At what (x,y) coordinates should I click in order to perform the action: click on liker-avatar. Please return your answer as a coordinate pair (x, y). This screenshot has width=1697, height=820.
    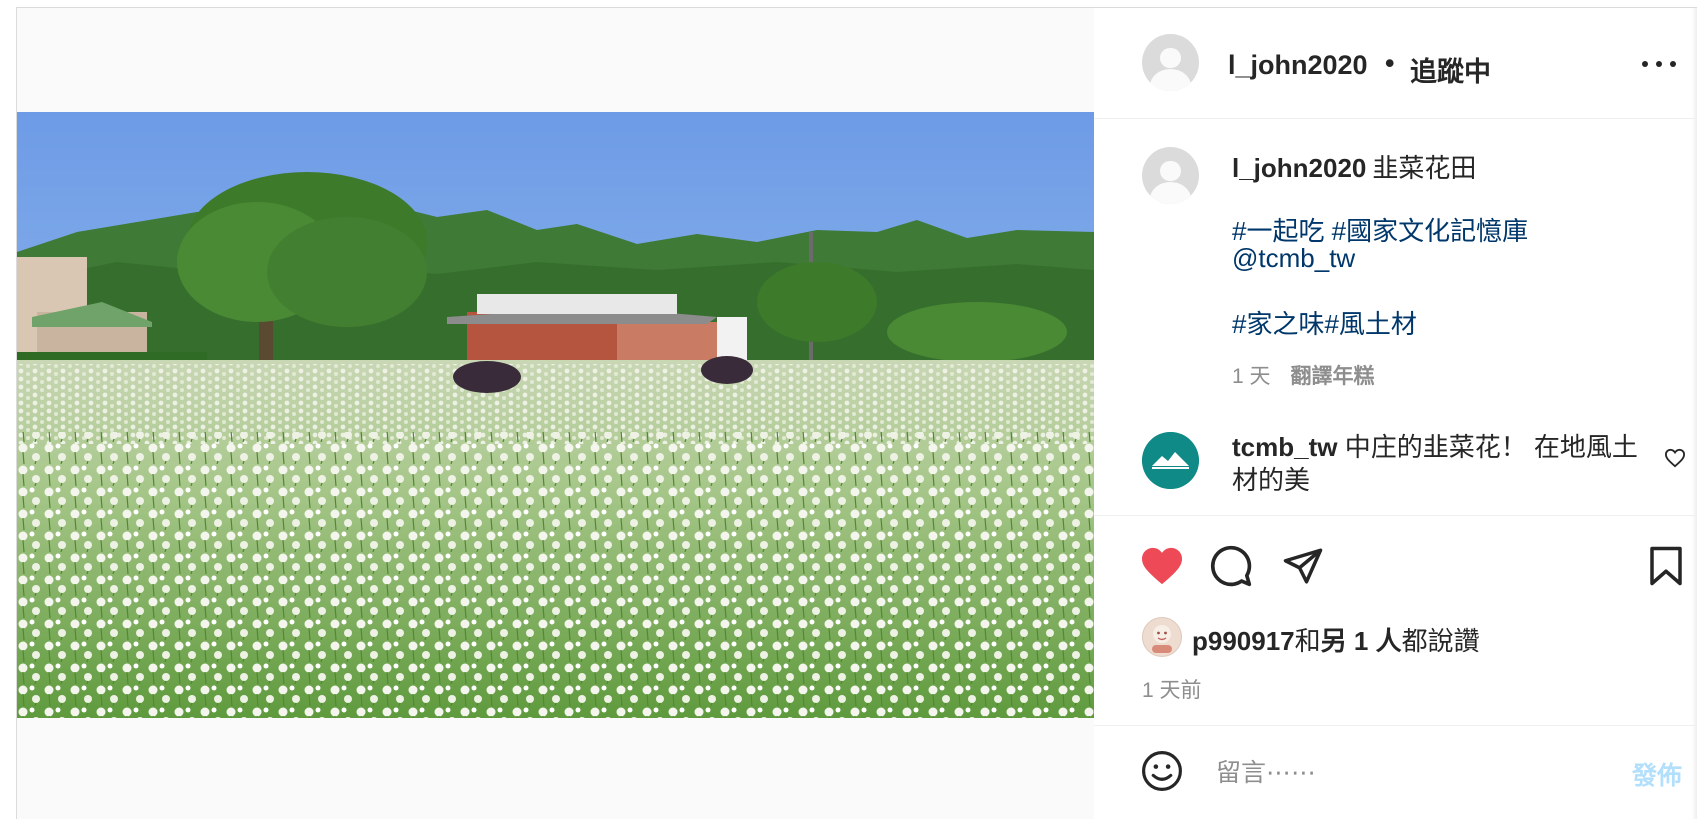
    Looking at the image, I should click on (1162, 637).